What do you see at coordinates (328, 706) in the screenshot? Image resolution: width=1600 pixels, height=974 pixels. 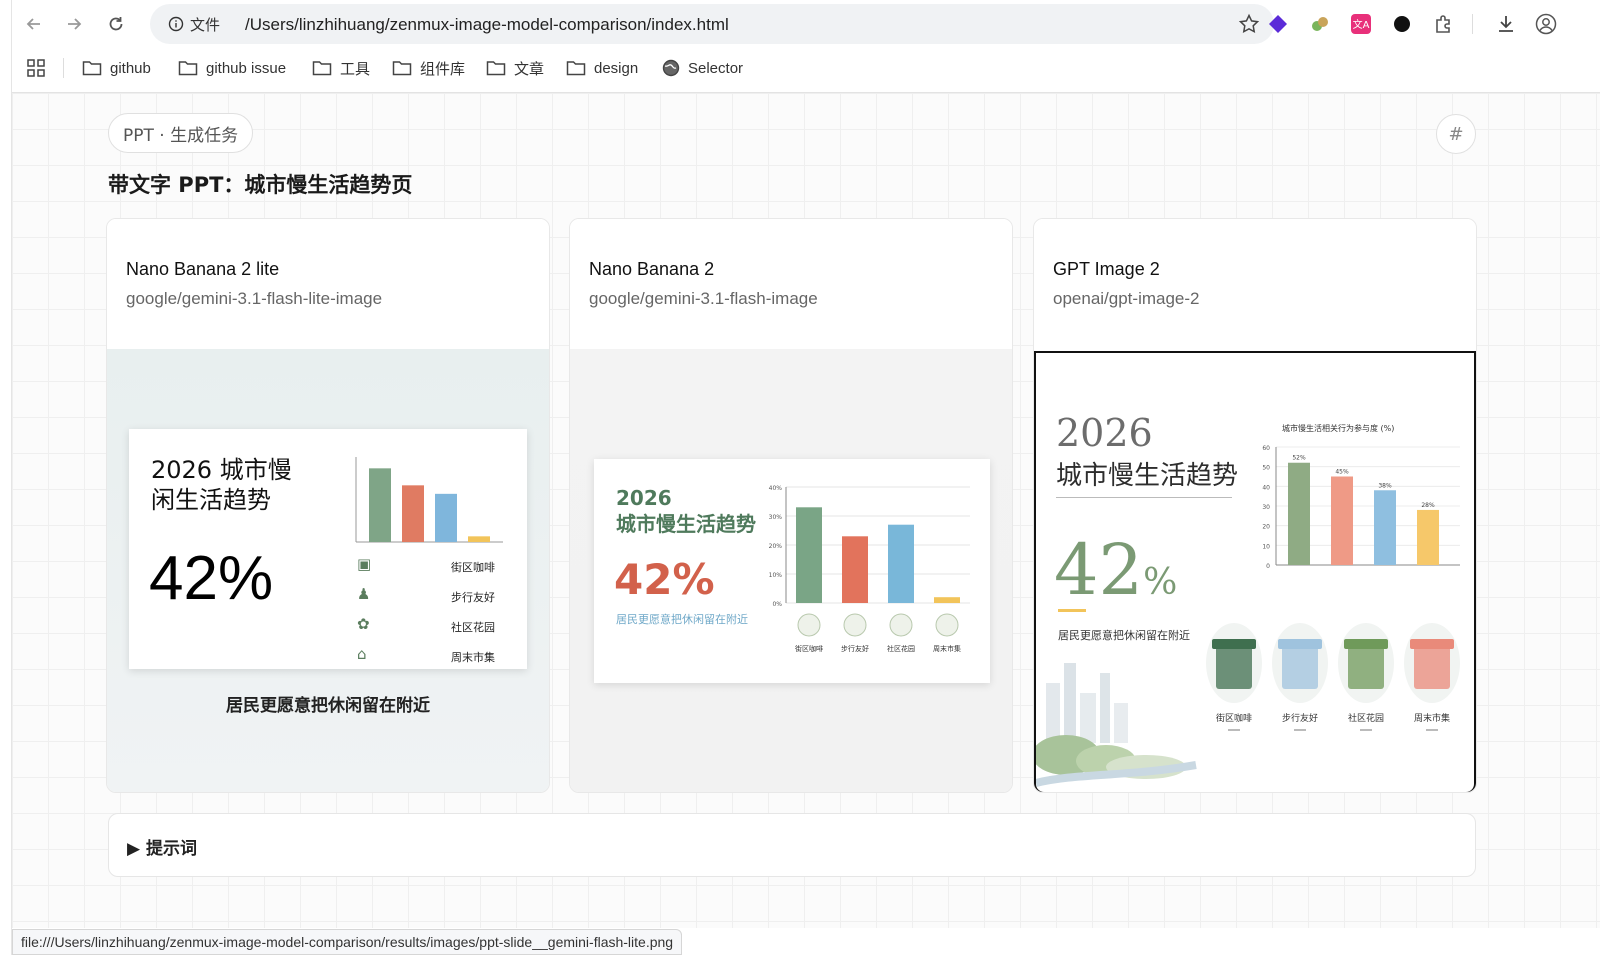 I see `slide-caption: 居民更愿意把休闲留在附近` at bounding box center [328, 706].